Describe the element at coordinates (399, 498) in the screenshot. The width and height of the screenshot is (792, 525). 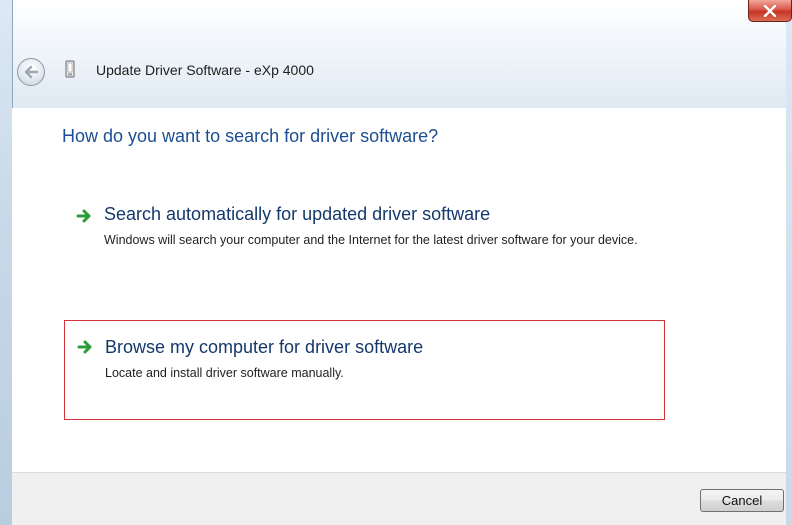
I see `dialog-footer` at that location.